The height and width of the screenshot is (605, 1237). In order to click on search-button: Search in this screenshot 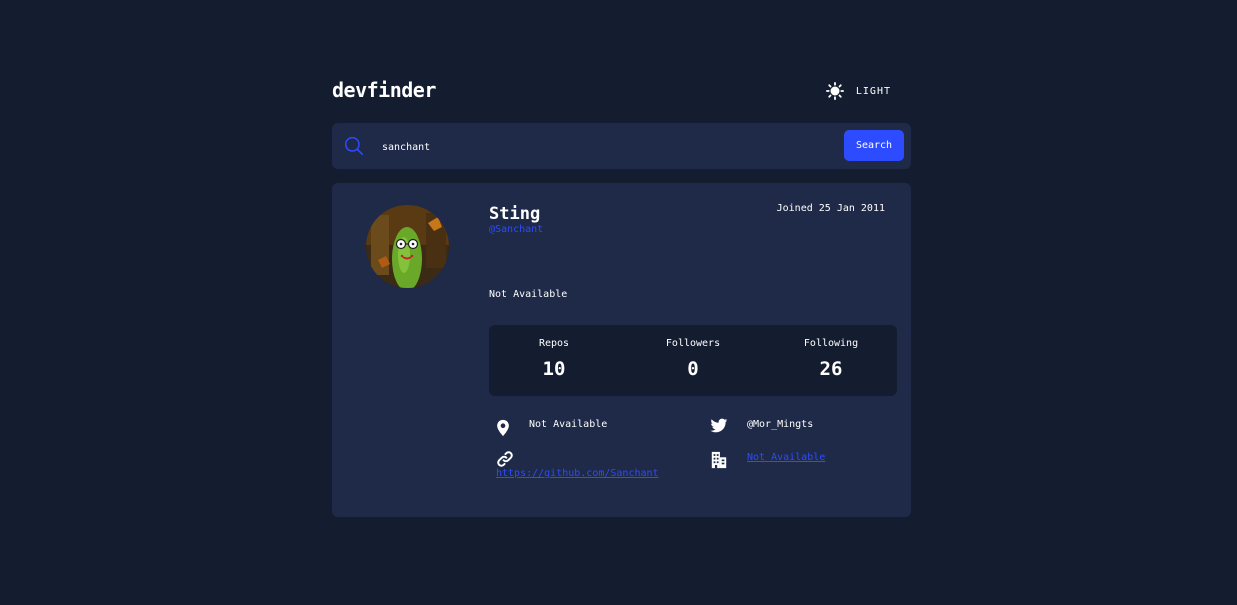, I will do `click(874, 145)`.